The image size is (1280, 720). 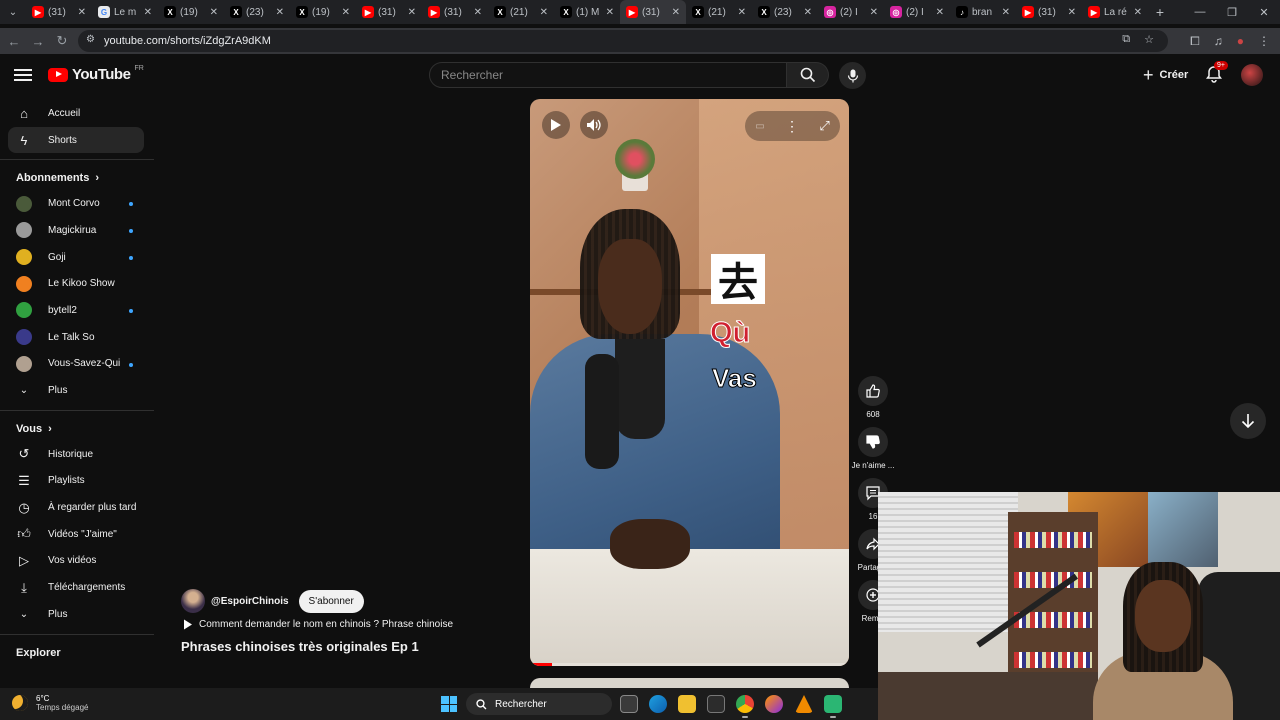 I want to click on browser-tab: X (1) M ✕, so click(x=587, y=12).